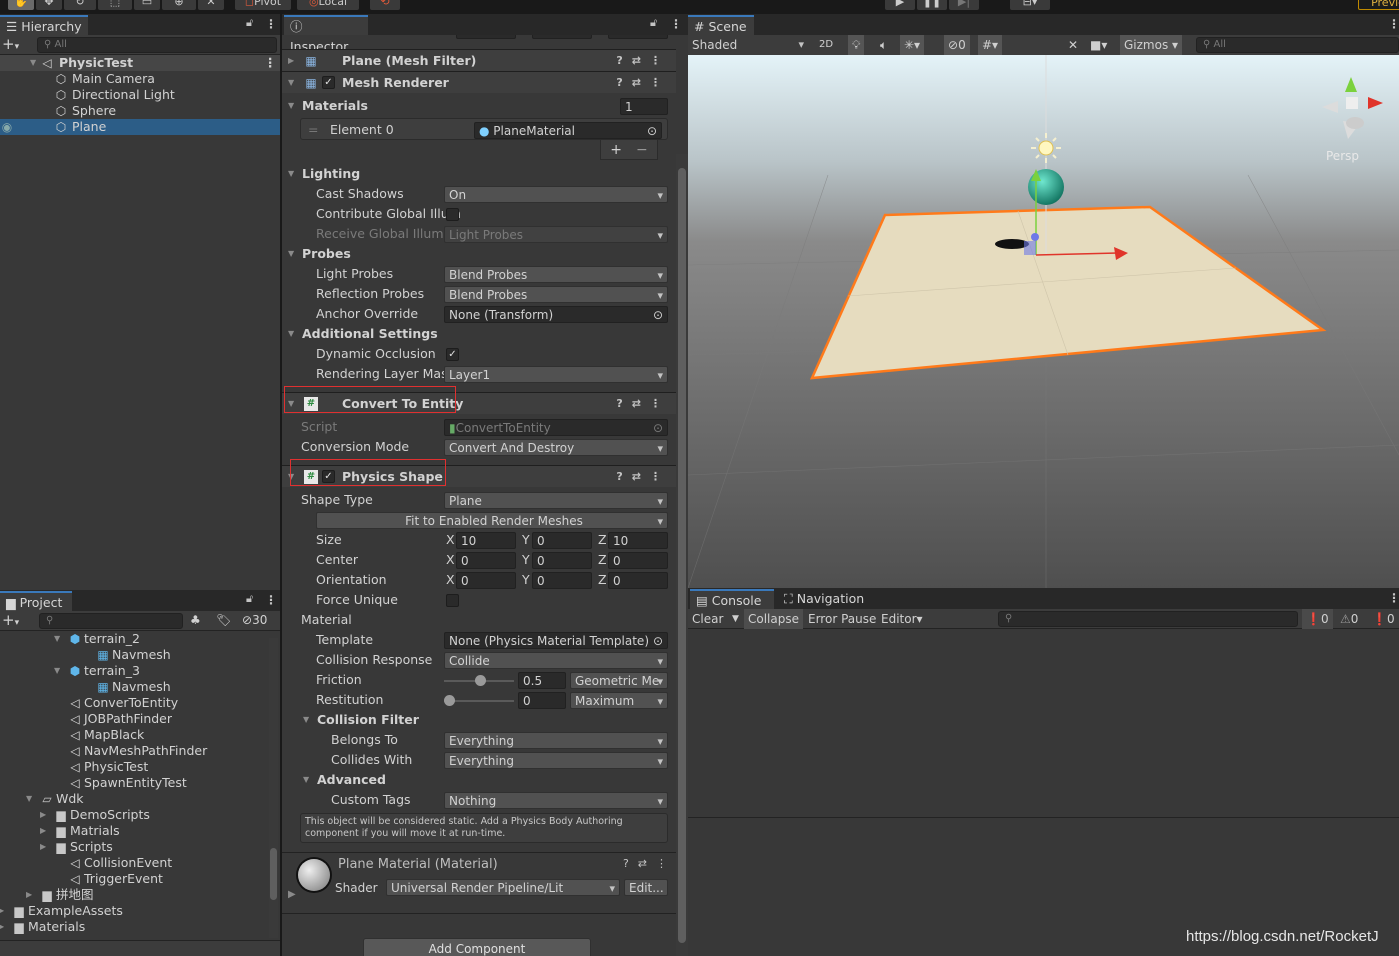 This screenshot has height=956, width=1399. Describe the element at coordinates (638, 560) in the screenshot. I see `center-z-field: 0` at that location.